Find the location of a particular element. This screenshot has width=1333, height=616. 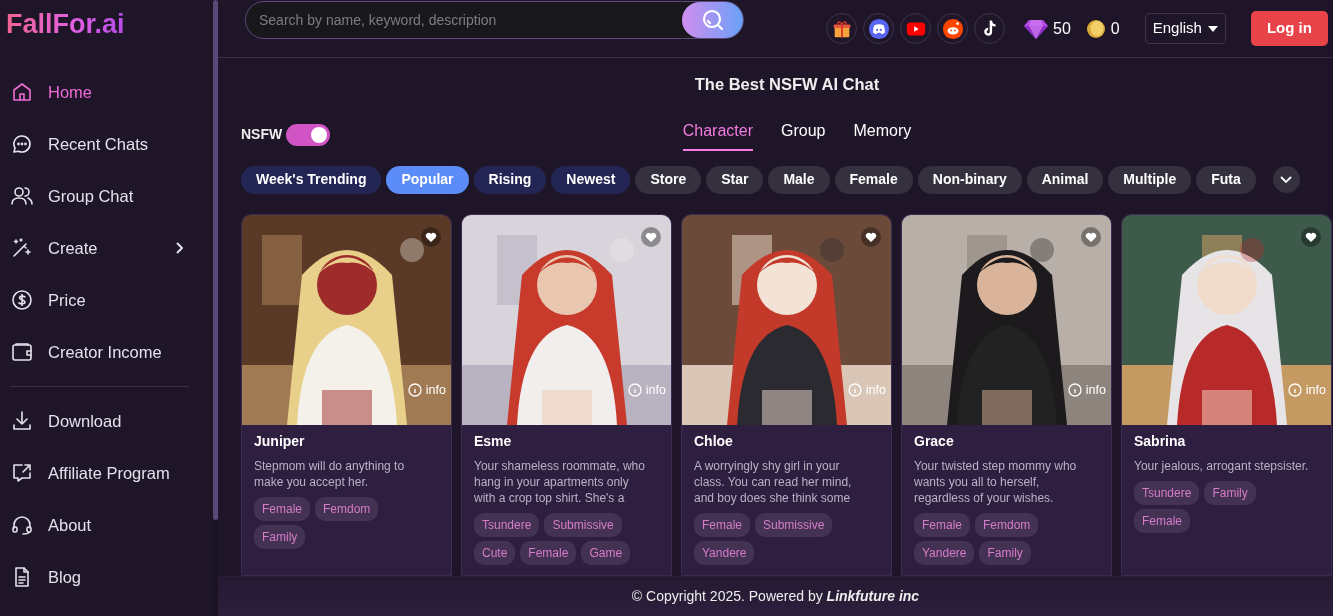

coin-balance: 0 is located at coordinates (1115, 28).